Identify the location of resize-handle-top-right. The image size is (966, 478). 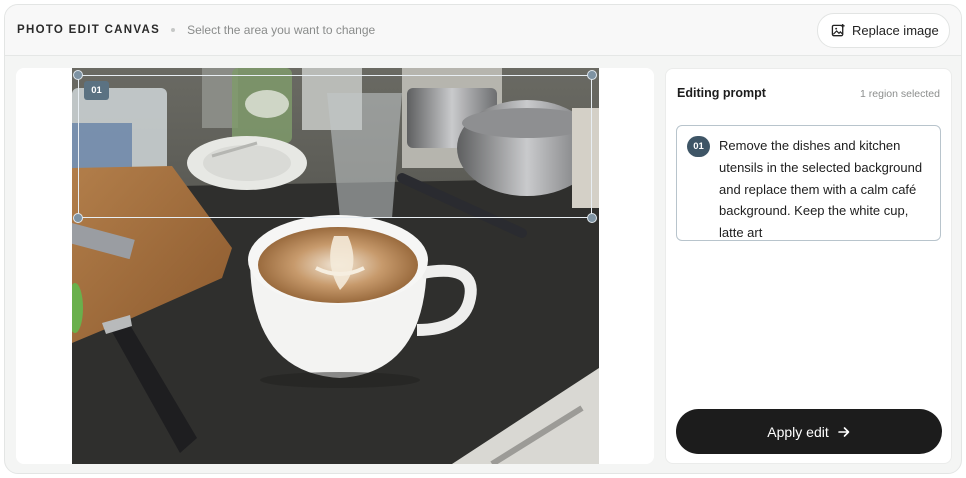
(592, 75).